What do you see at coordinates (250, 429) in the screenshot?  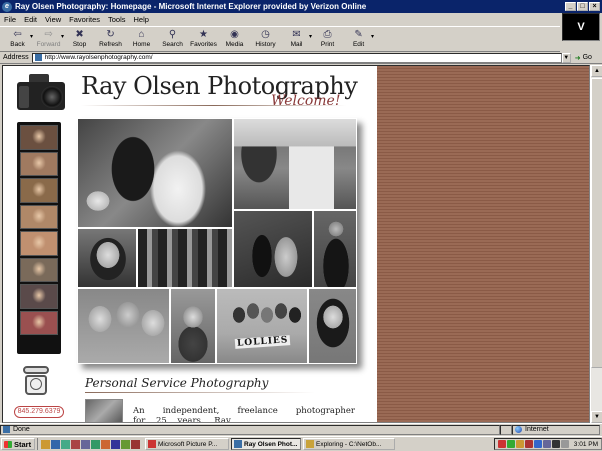 I see `status-main: Done` at bounding box center [250, 429].